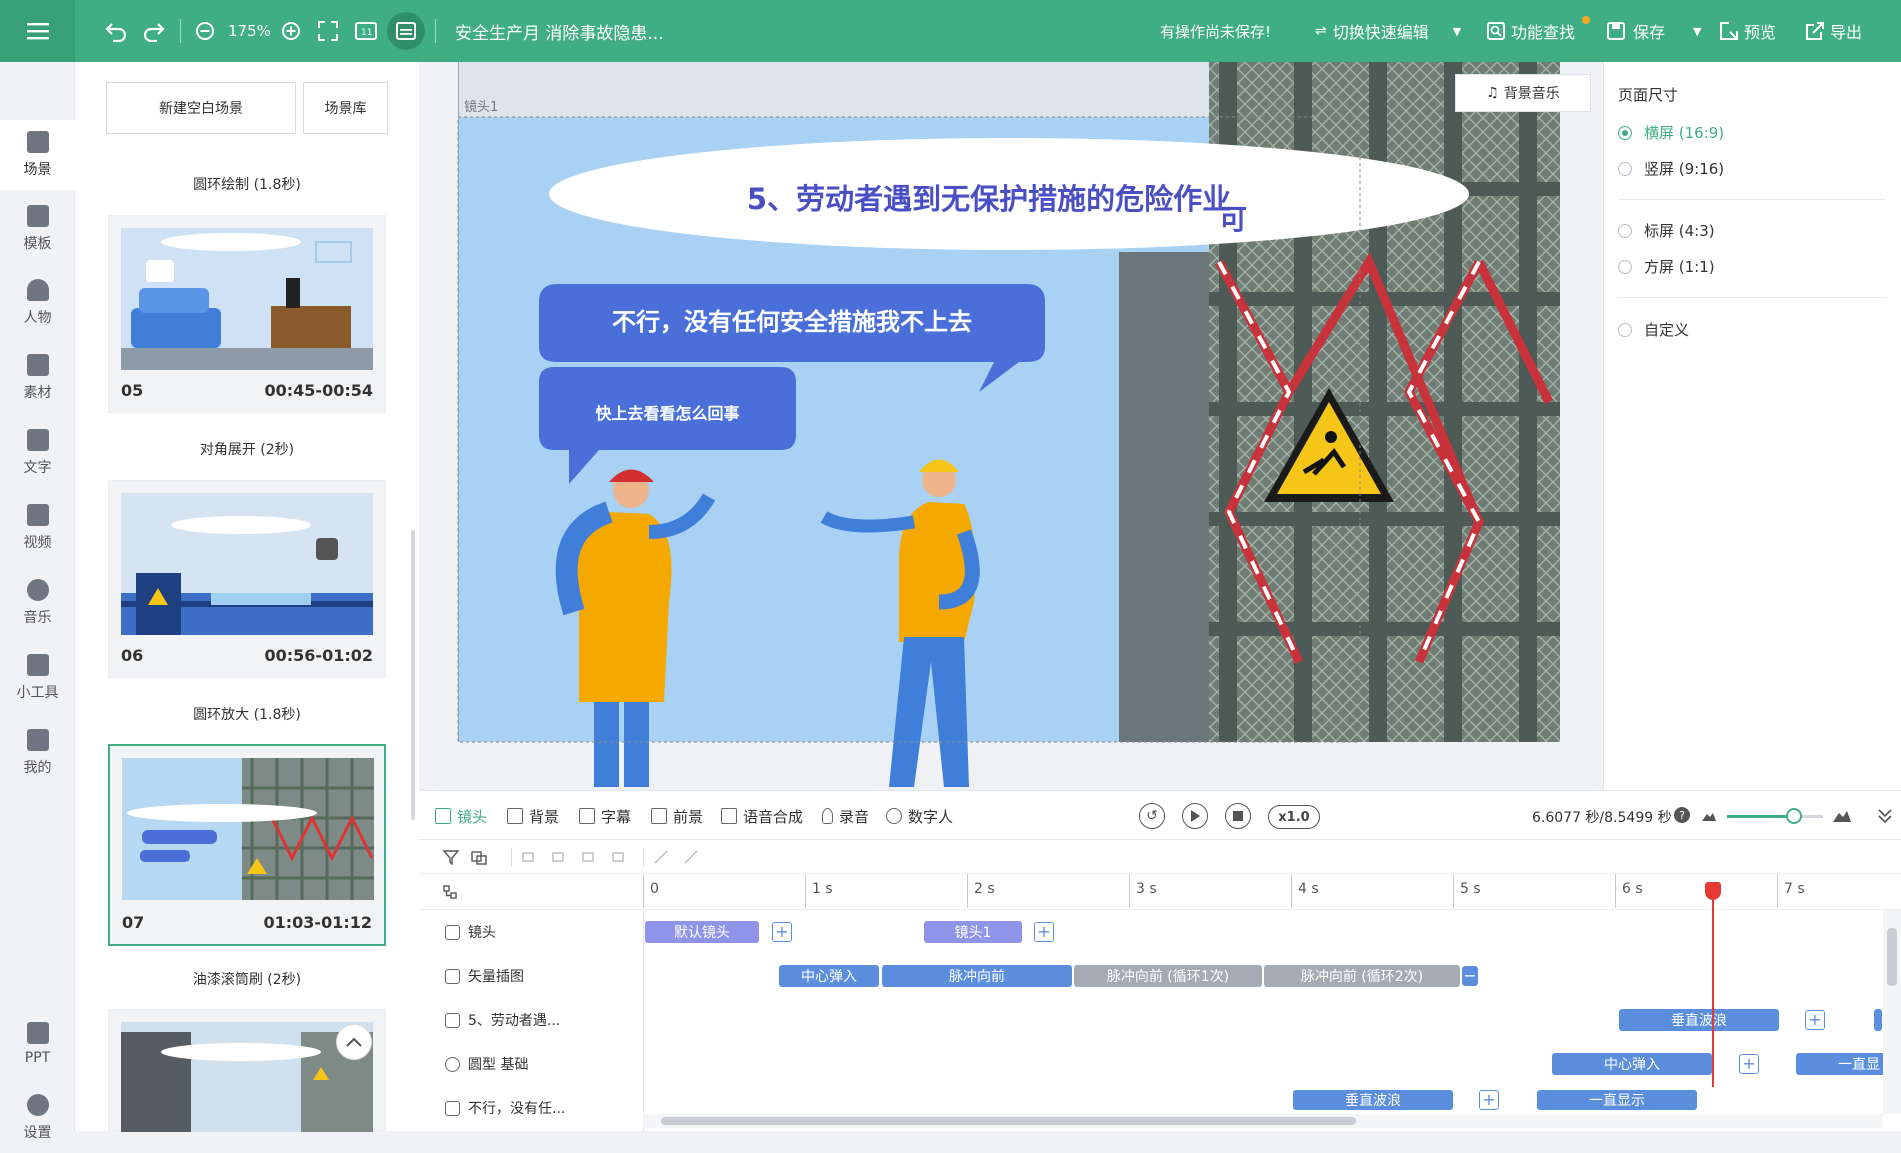 Image resolution: width=1901 pixels, height=1153 pixels. Describe the element at coordinates (531, 932) in the screenshot. I see `track-lens: 镜头` at that location.